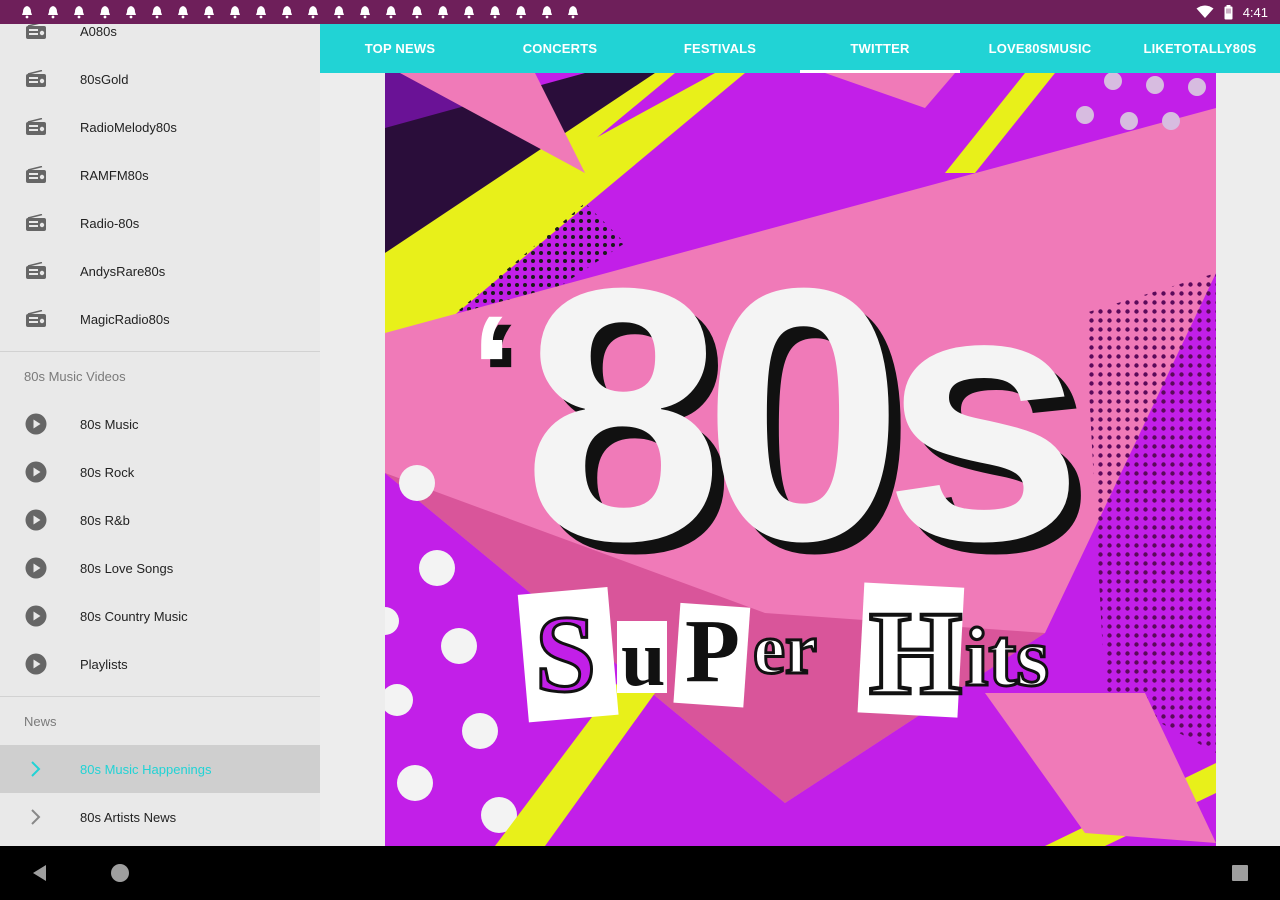 Image resolution: width=1280 pixels, height=900 pixels. I want to click on tab-twitter: TWITTER, so click(880, 48).